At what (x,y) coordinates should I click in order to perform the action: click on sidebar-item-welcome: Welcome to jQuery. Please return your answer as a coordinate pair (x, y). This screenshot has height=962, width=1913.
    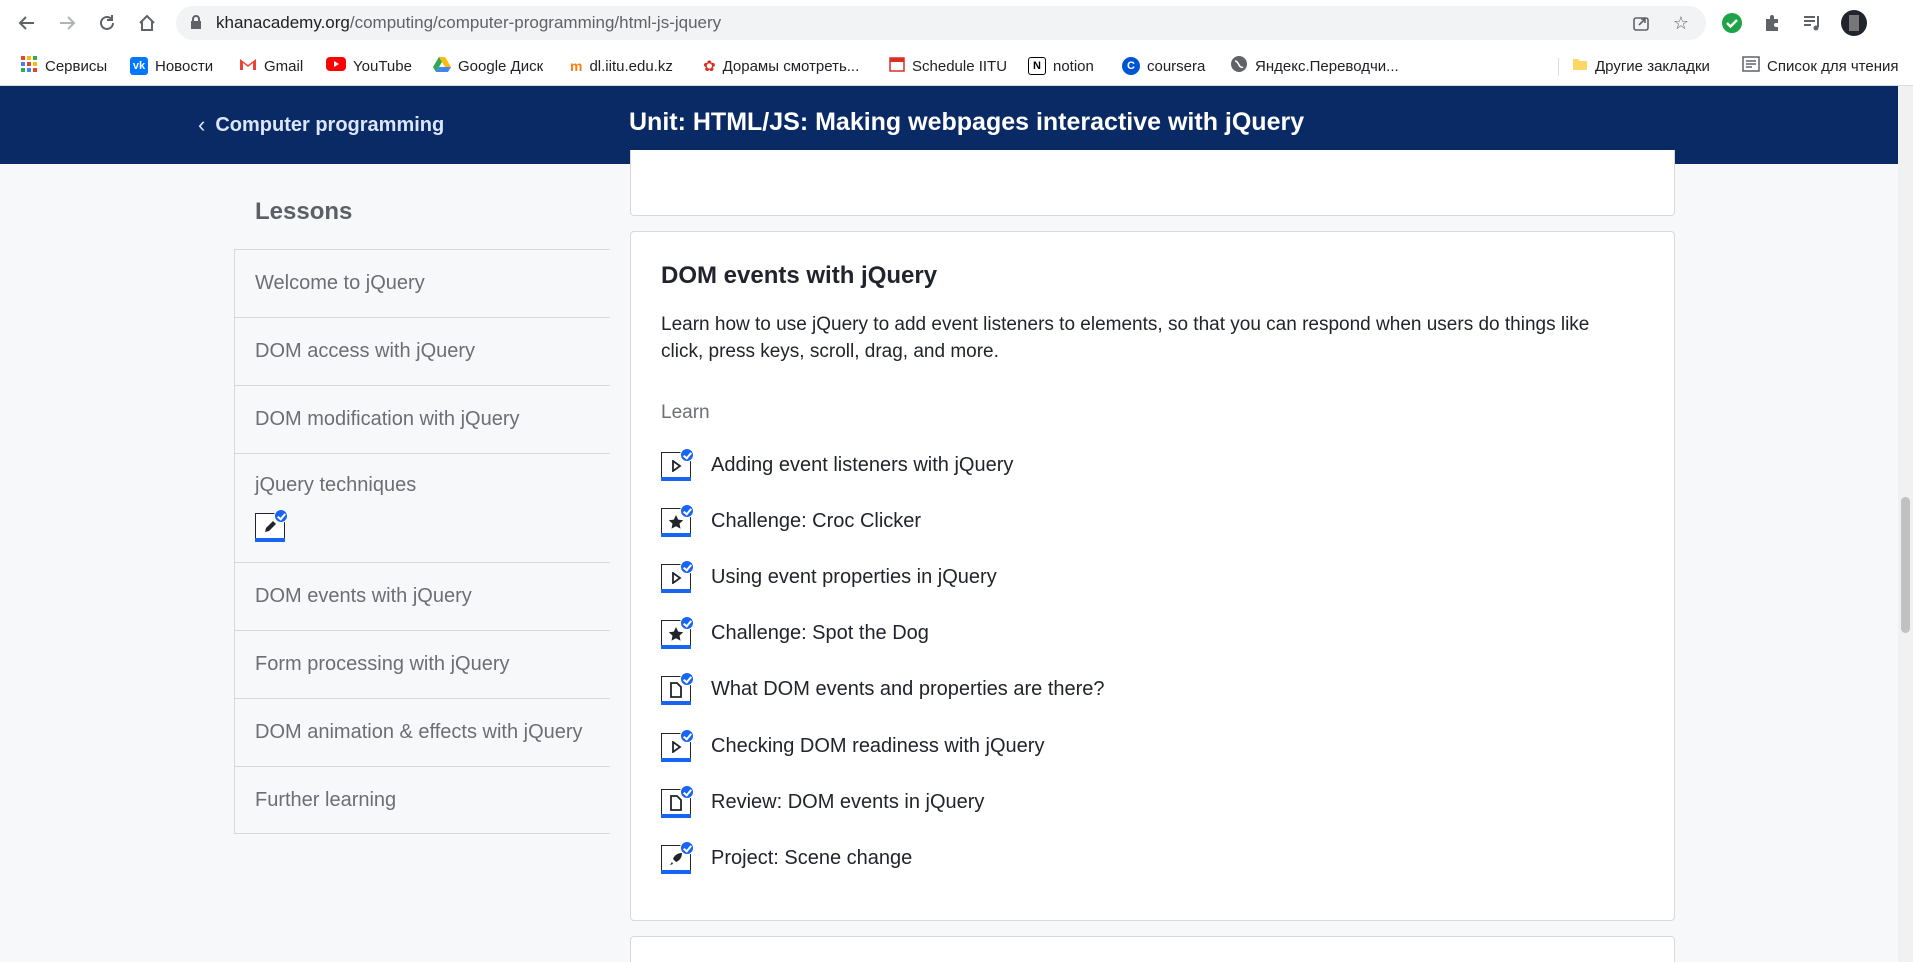
    Looking at the image, I should click on (422, 283).